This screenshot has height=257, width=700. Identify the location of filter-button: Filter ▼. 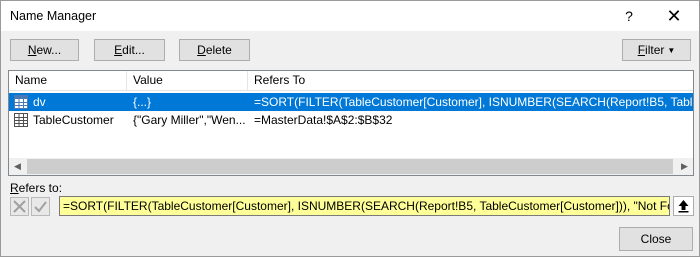
(656, 50).